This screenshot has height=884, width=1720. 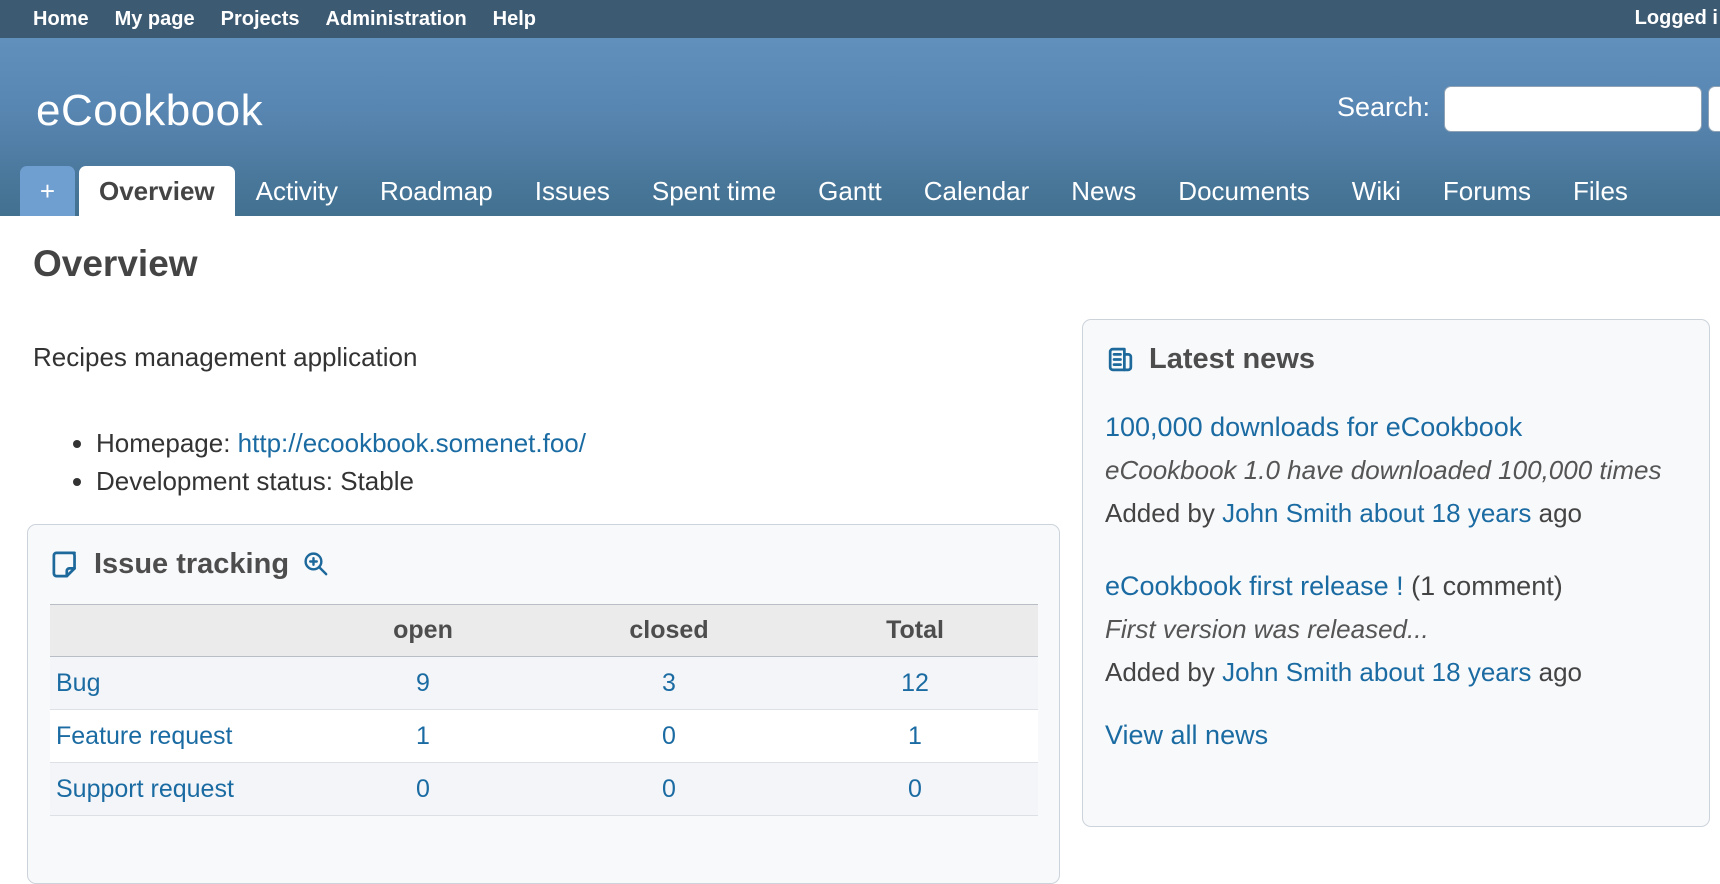 What do you see at coordinates (1383, 107) in the screenshot?
I see `search-label: Search:` at bounding box center [1383, 107].